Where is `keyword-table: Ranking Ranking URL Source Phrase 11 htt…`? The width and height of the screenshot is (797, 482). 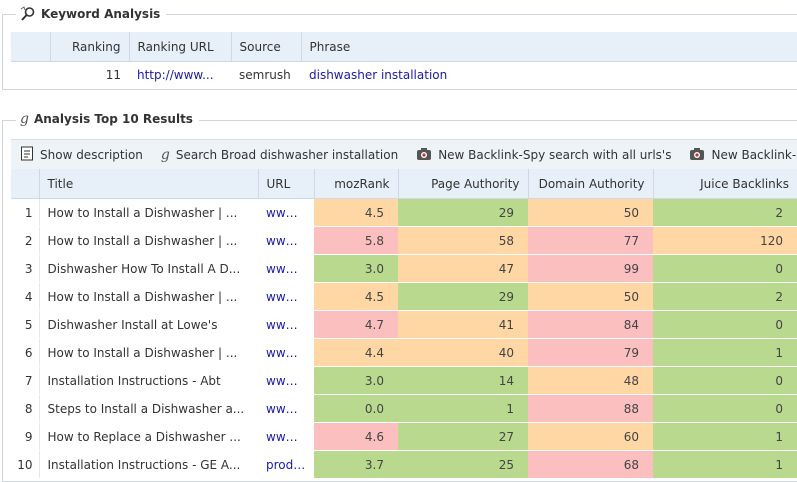
keyword-table: Ranking Ranking URL Source Phrase 11 htt… is located at coordinates (404, 60).